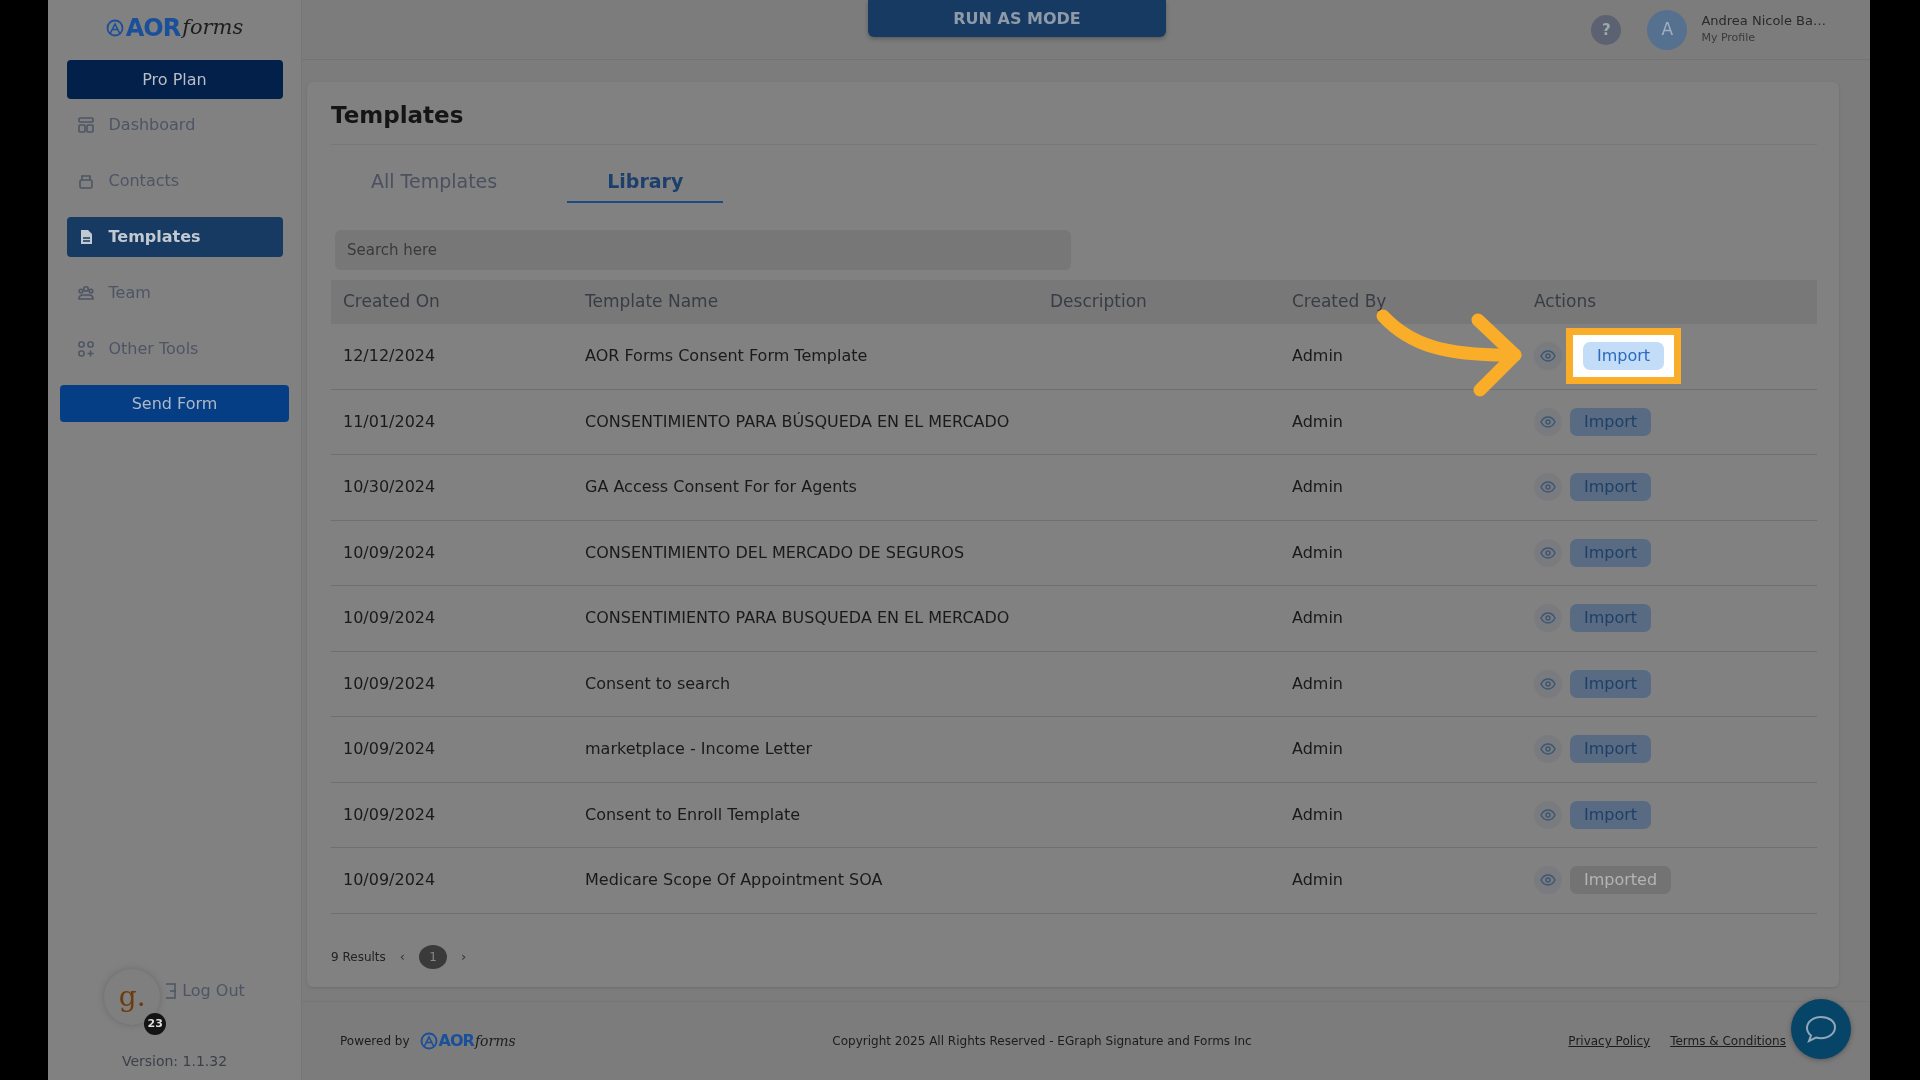  Describe the element at coordinates (174, 1061) in the screenshot. I see `version-text: Version: 1.1.32` at that location.